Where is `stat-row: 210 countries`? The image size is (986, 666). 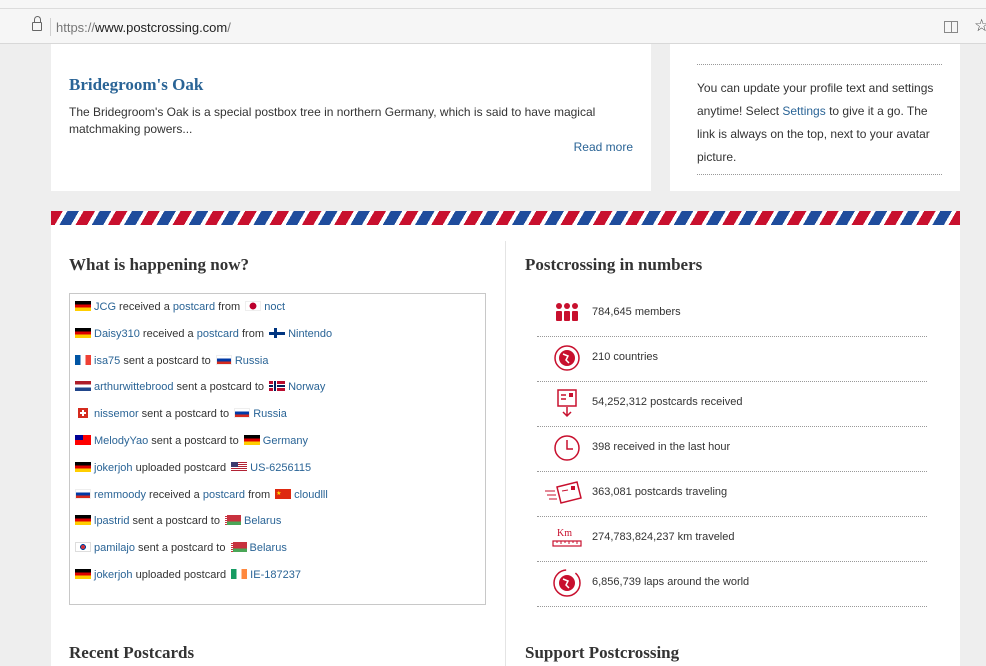 stat-row: 210 countries is located at coordinates (732, 359).